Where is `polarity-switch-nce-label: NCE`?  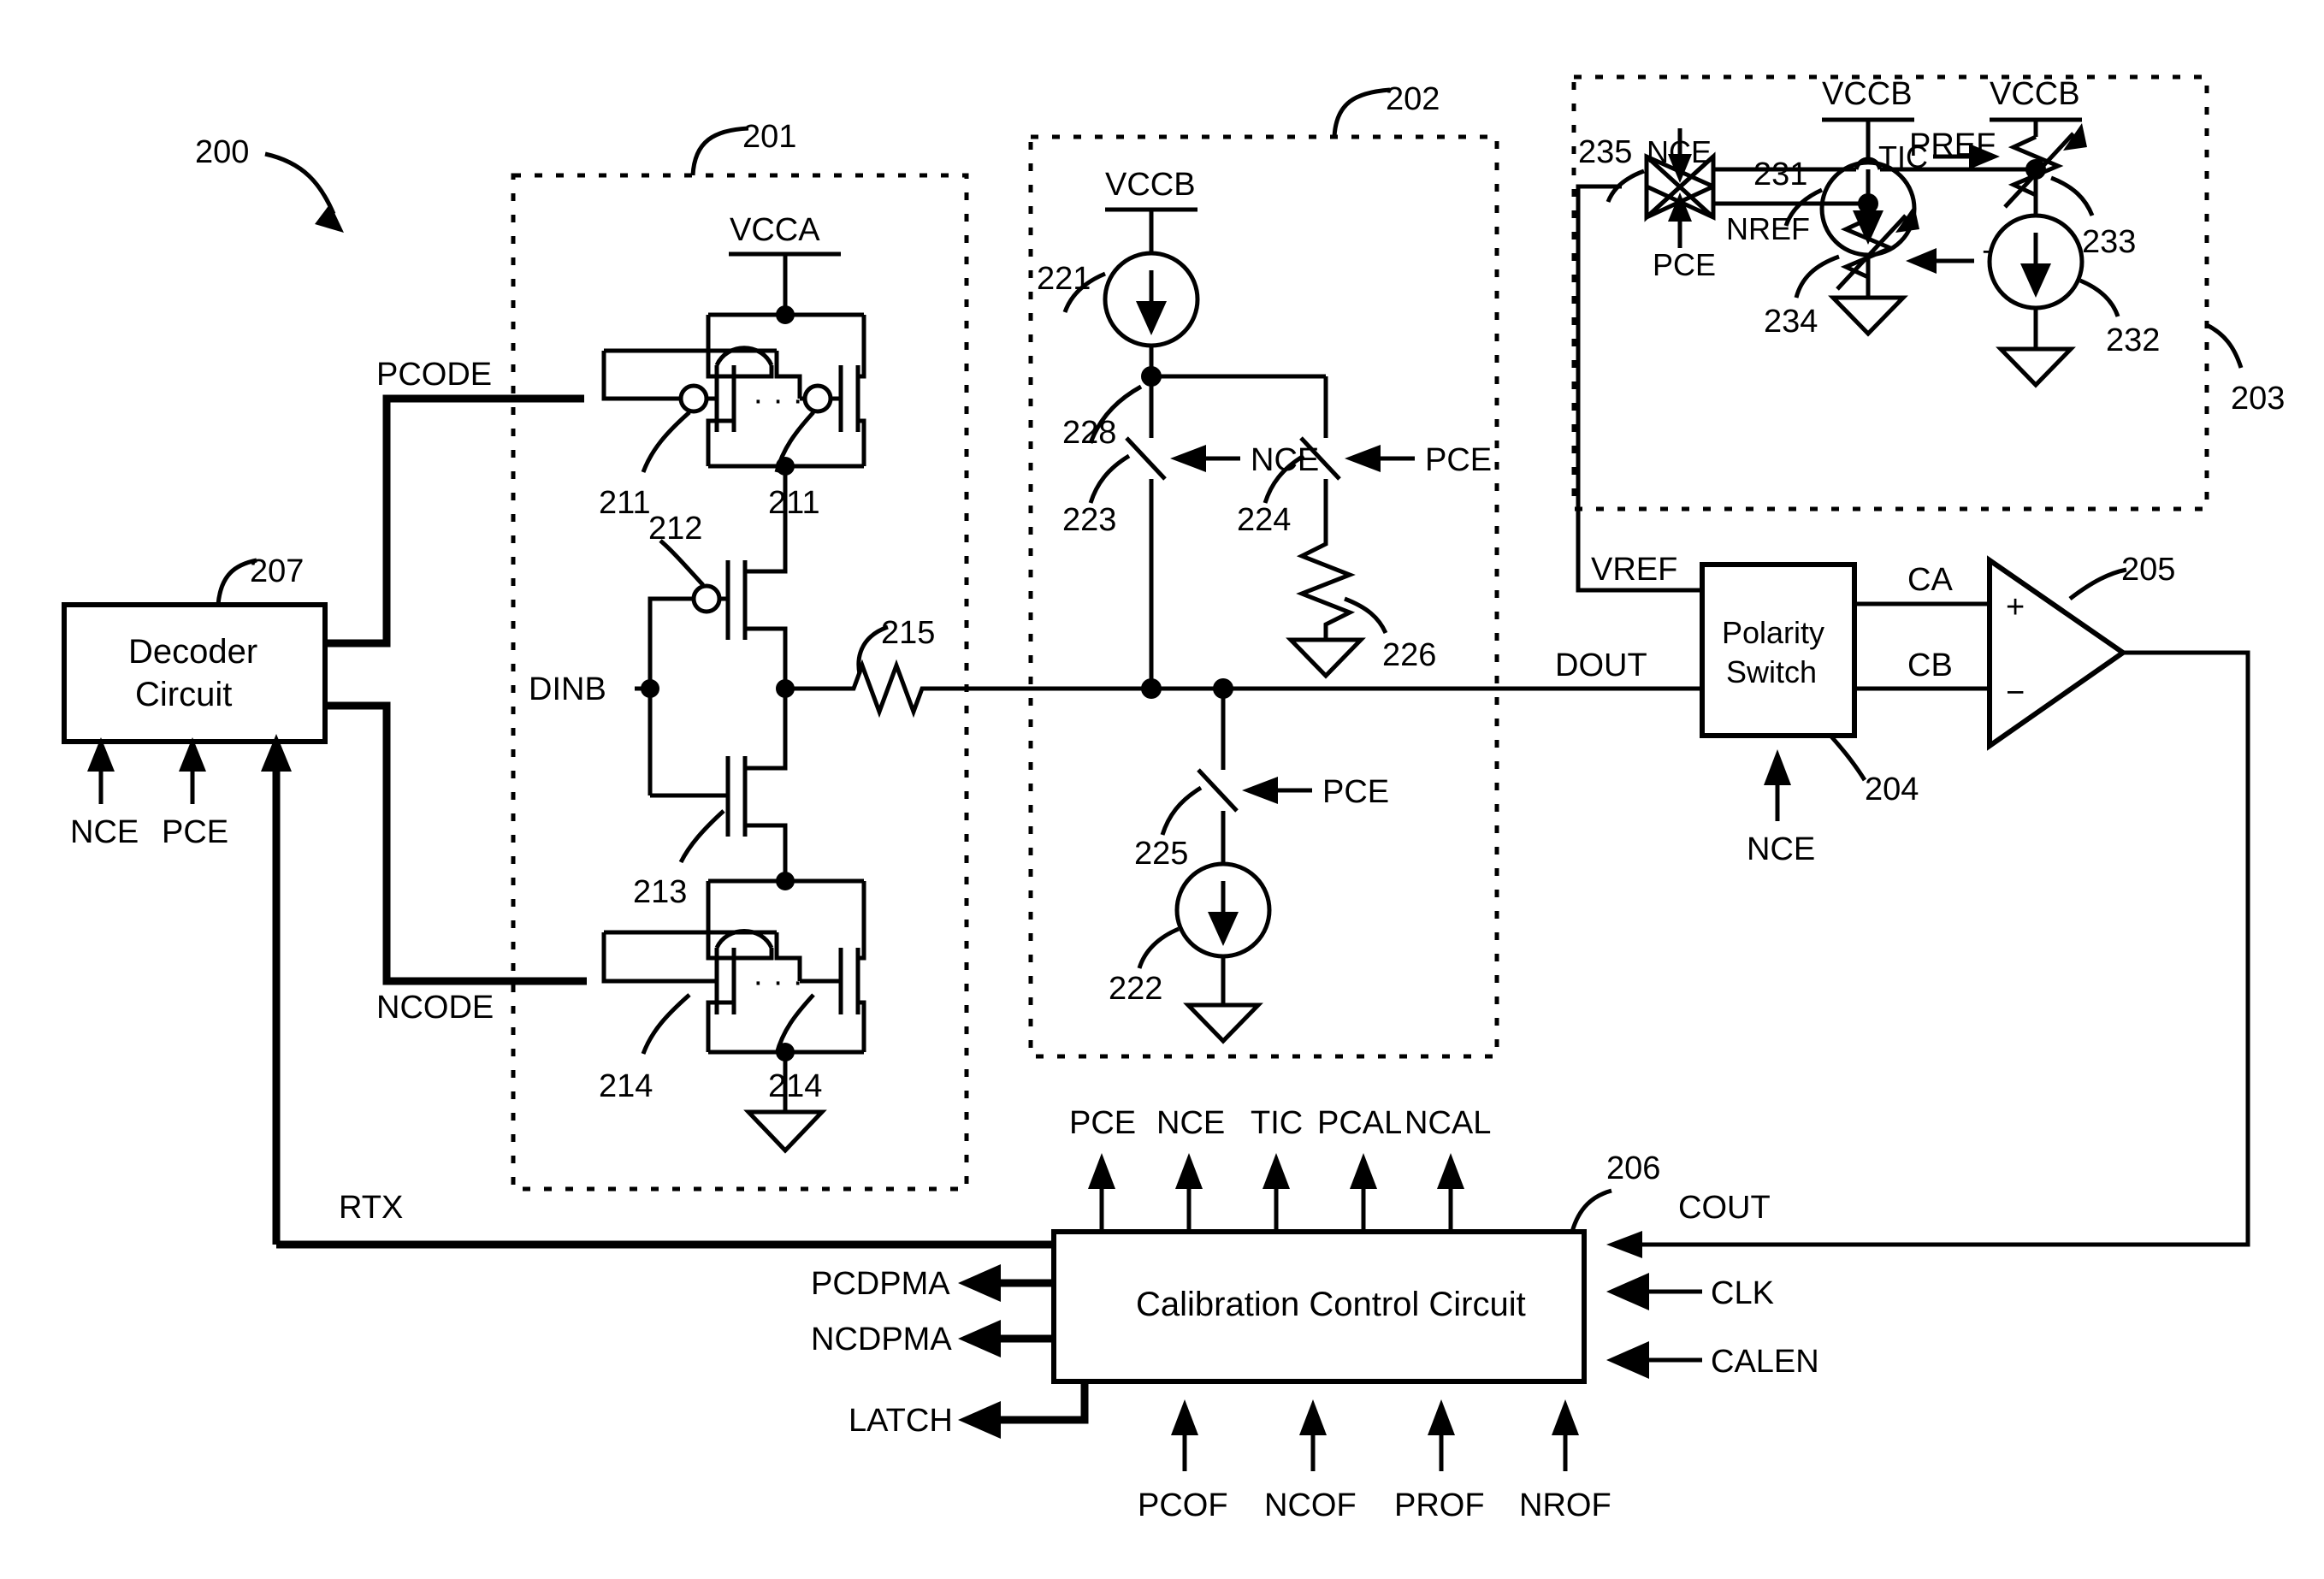 polarity-switch-nce-label: NCE is located at coordinates (1781, 849).